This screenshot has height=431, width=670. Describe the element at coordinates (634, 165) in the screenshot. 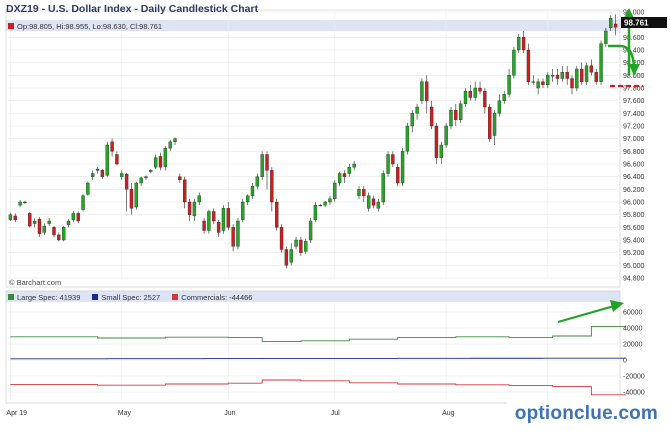

I see `price-tick-label: 96.600` at that location.